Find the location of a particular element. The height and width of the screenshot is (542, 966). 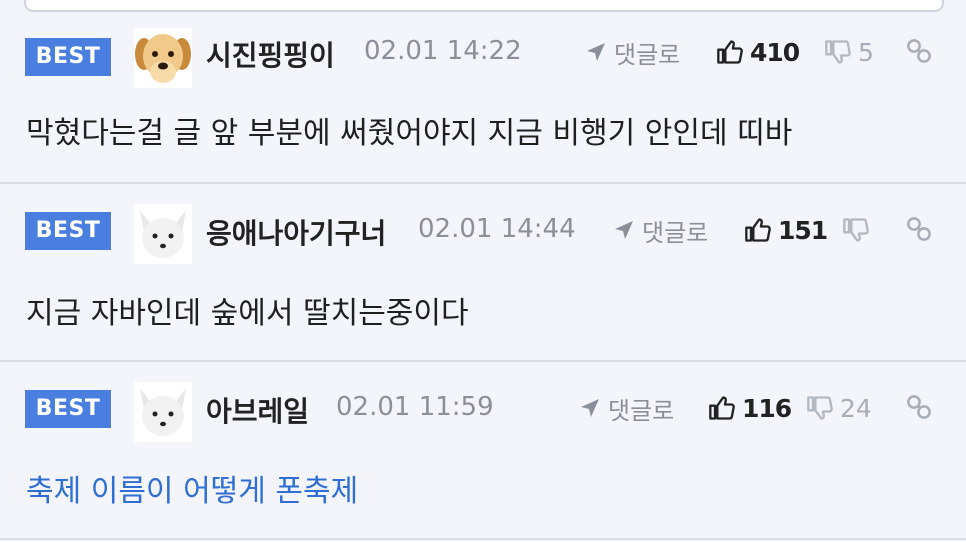

like-button: 410 is located at coordinates (758, 52).